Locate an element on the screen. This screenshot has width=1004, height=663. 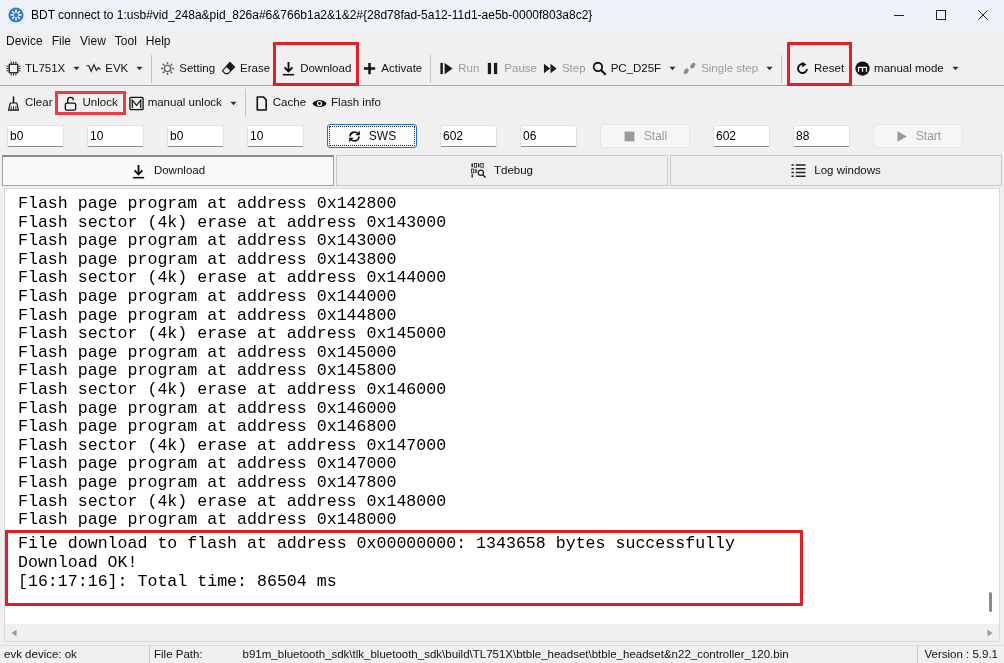
toolbar-button: Cache is located at coordinates (280, 103).